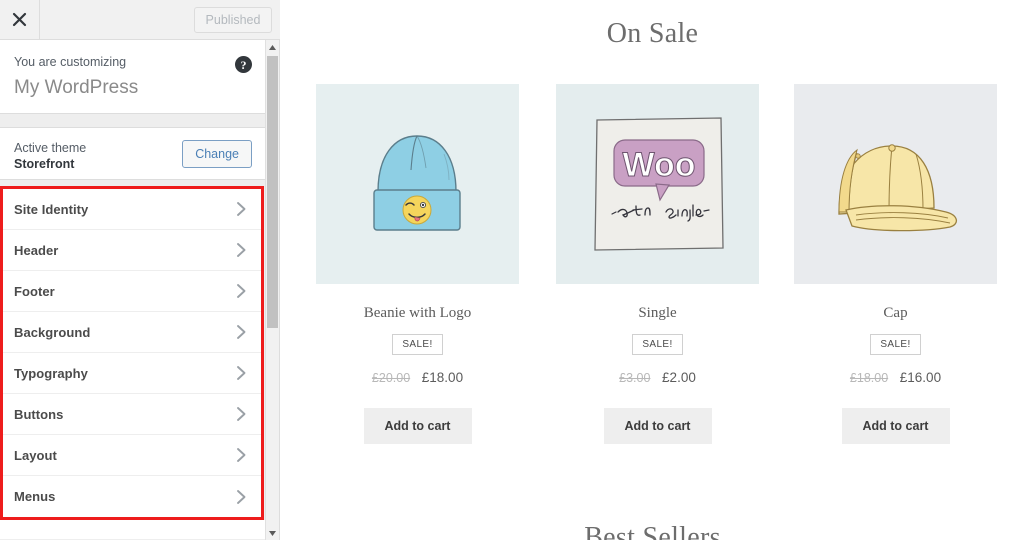 This screenshot has height=540, width=1024. I want to click on woo-the-single-album-image: Woo, so click(657, 184).